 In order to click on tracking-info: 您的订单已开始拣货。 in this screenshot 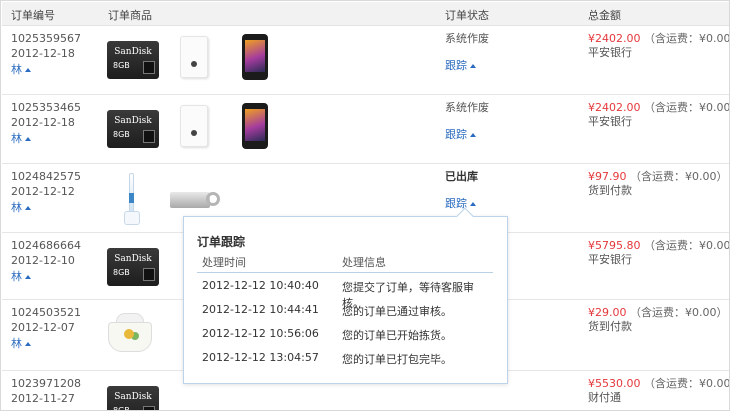, I will do `click(397, 335)`.